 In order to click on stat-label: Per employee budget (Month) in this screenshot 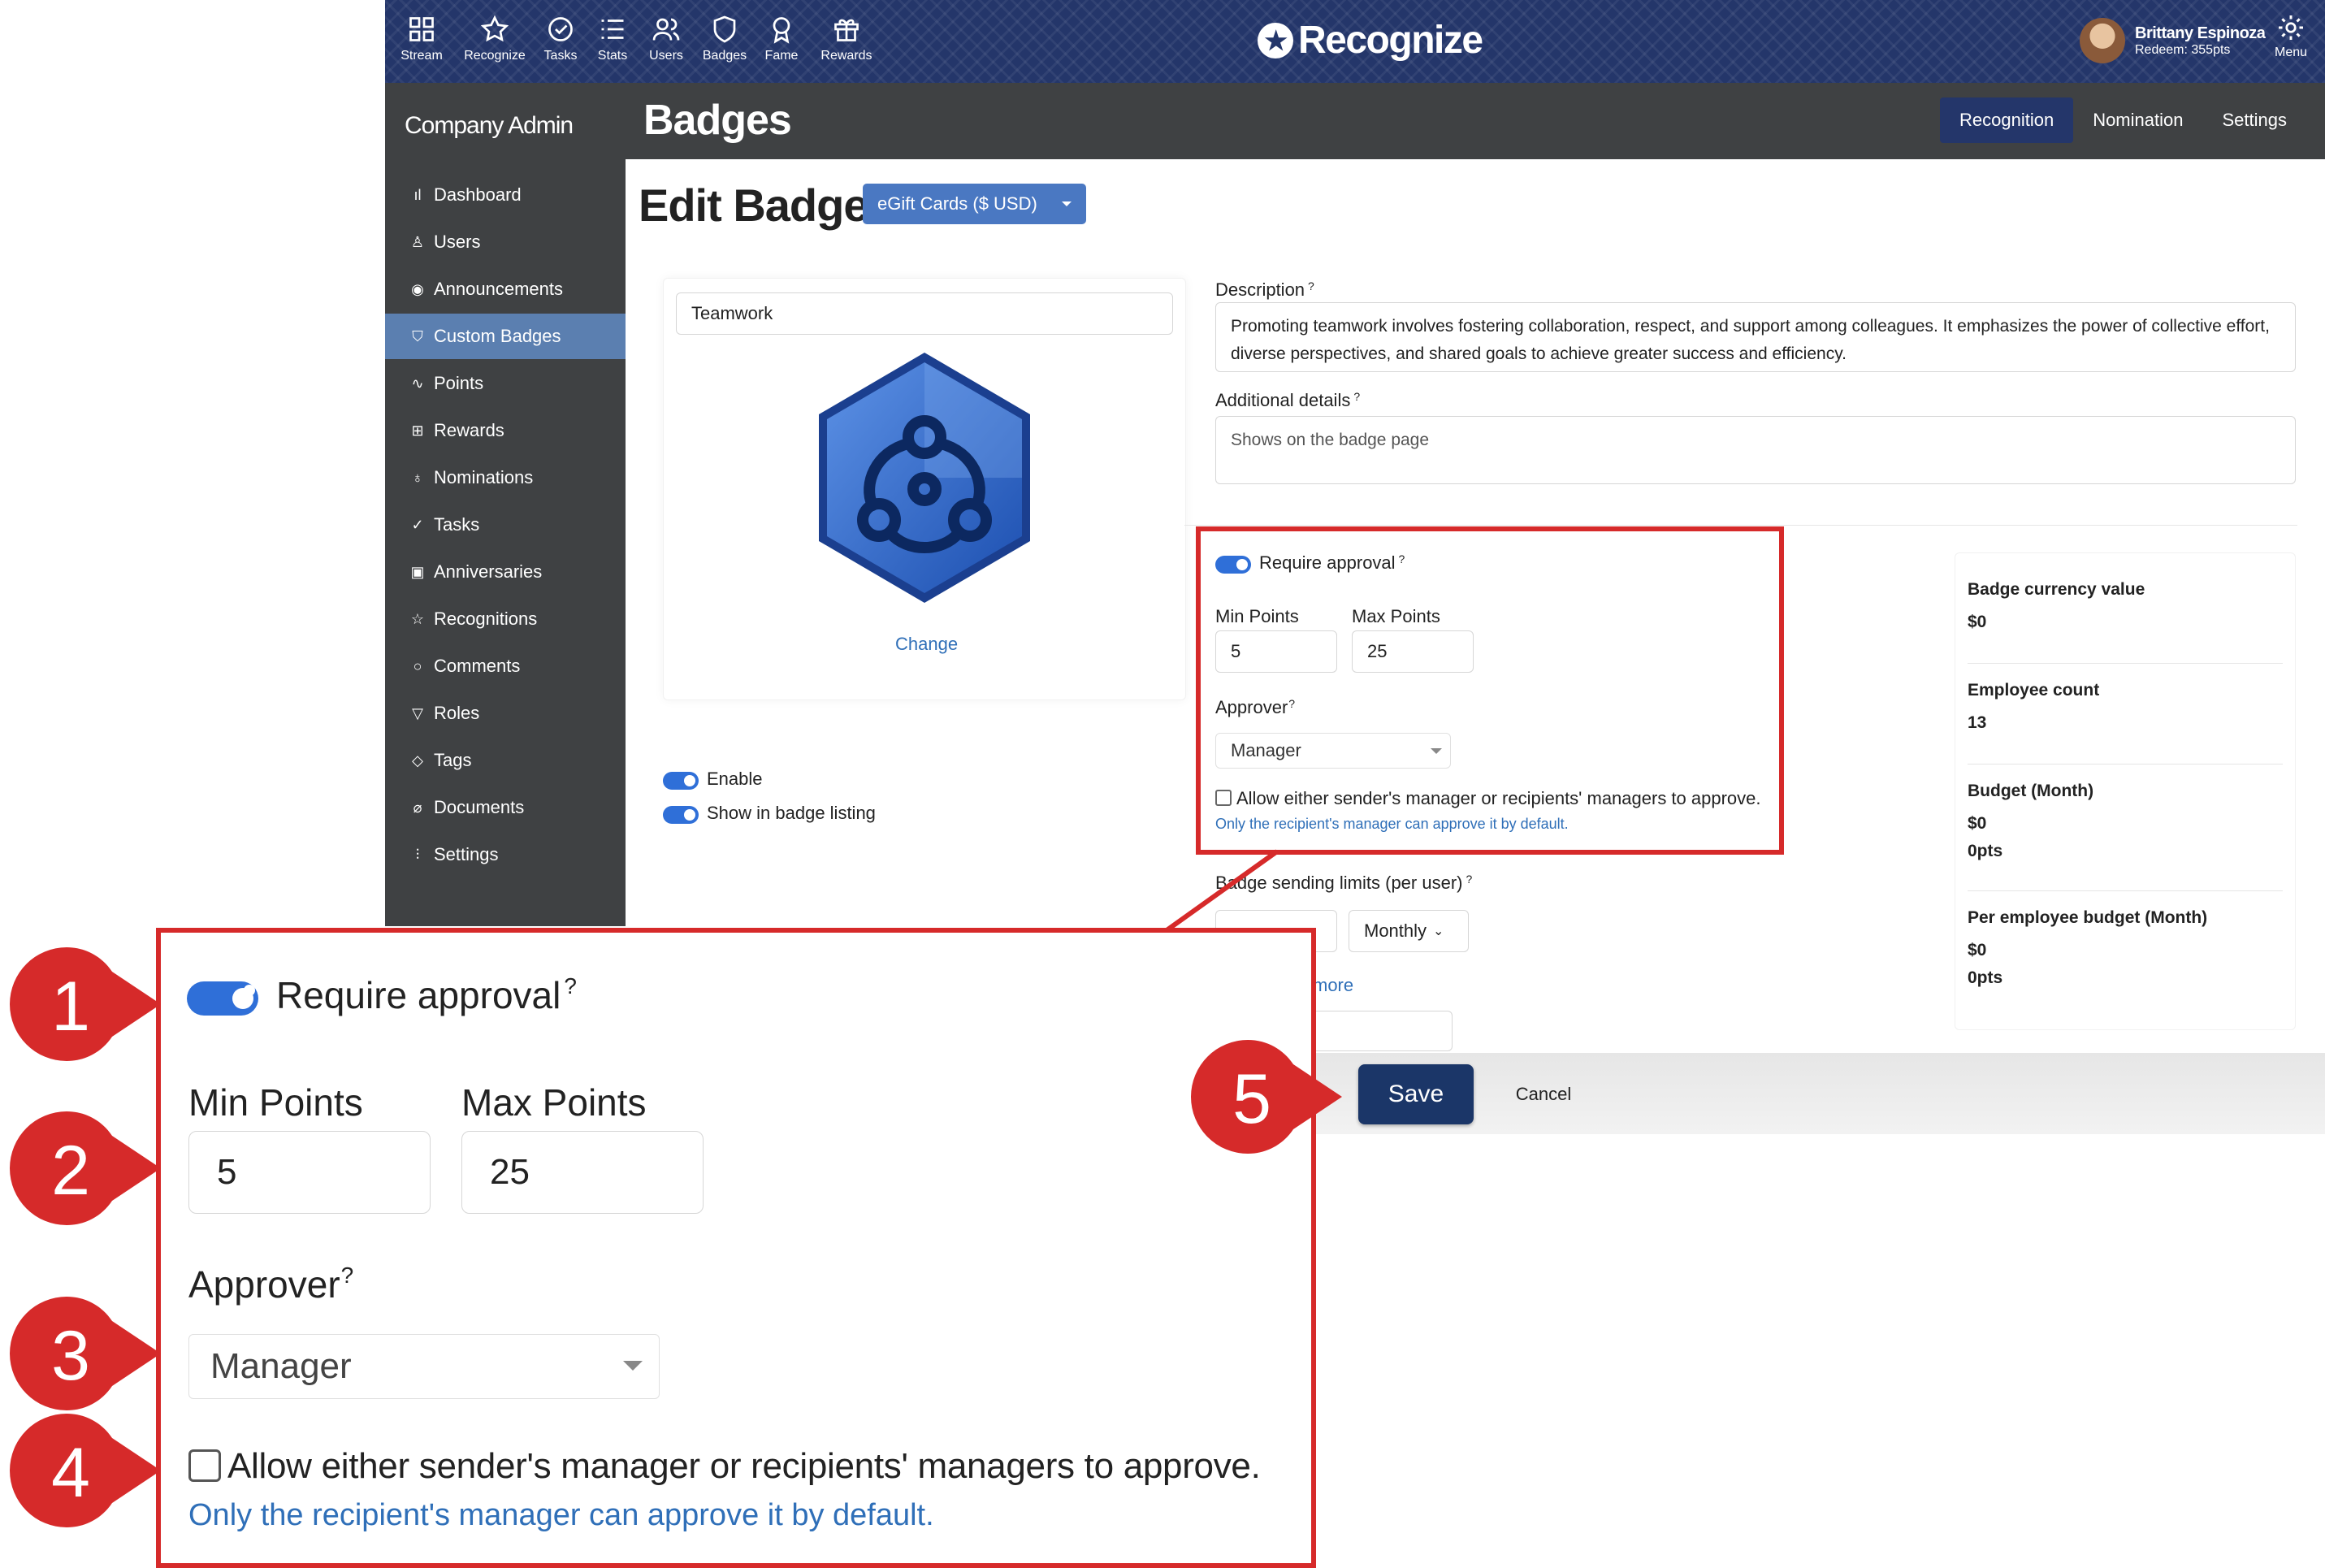, I will do `click(2088, 917)`.